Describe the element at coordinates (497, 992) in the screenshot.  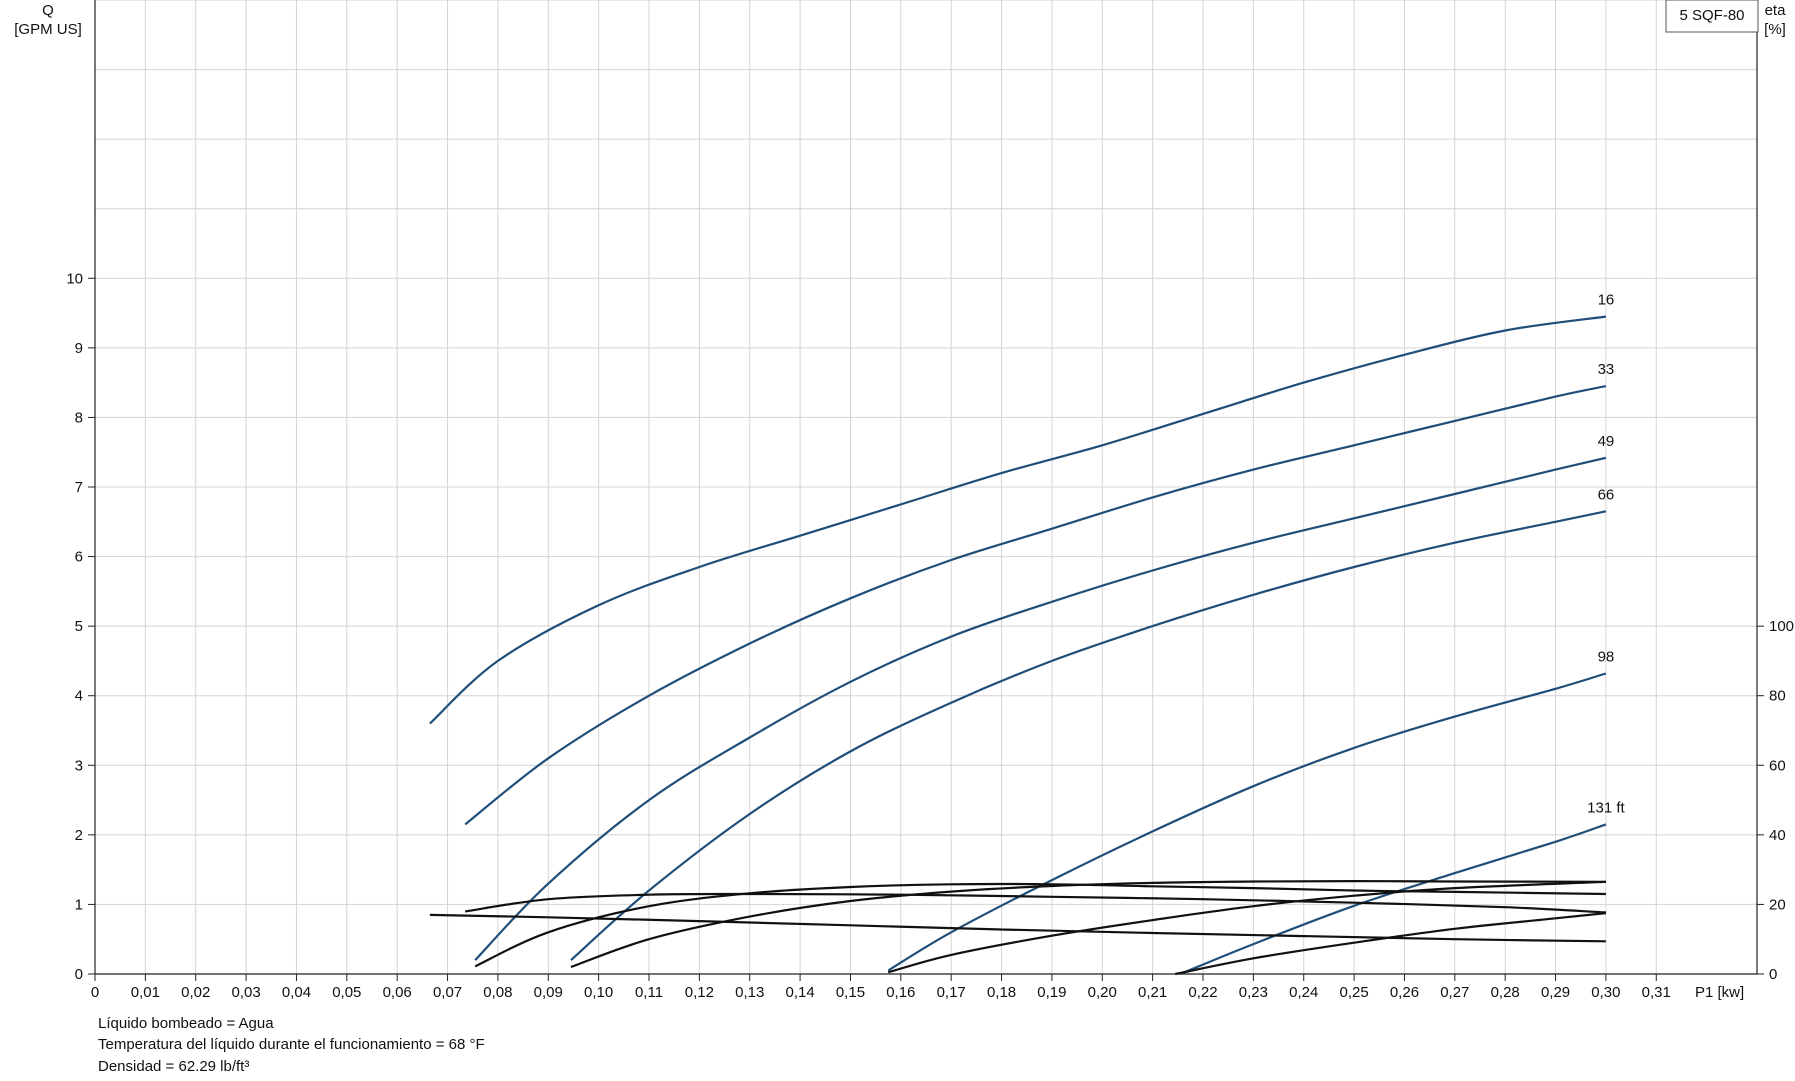
I see `x-tick-label: 0,08` at that location.